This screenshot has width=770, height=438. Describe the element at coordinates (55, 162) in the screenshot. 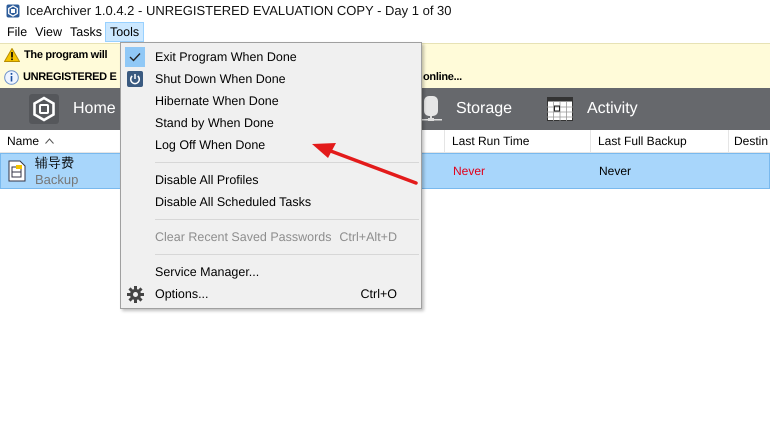

I see `profile-name: 辅导费` at that location.